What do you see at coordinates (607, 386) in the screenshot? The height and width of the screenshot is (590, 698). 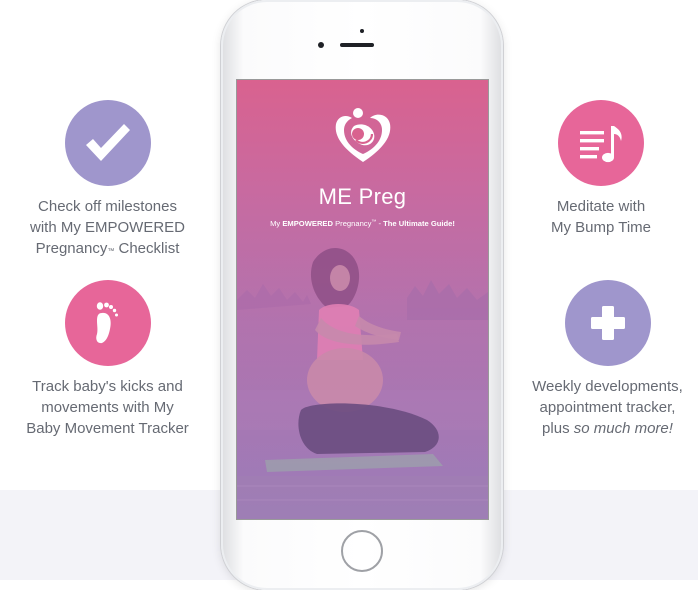 I see `weekly-line1: Weekly developments,` at bounding box center [607, 386].